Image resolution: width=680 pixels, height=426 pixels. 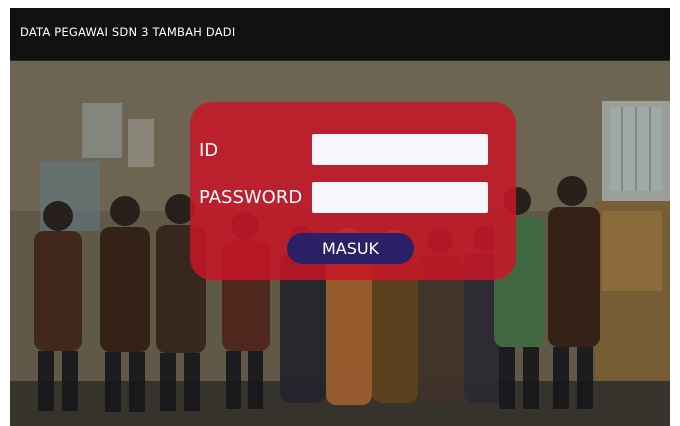 What do you see at coordinates (340, 34) in the screenshot?
I see `header-bar: DATA PEGAWAI SDN 3 TAMBAH DADI` at bounding box center [340, 34].